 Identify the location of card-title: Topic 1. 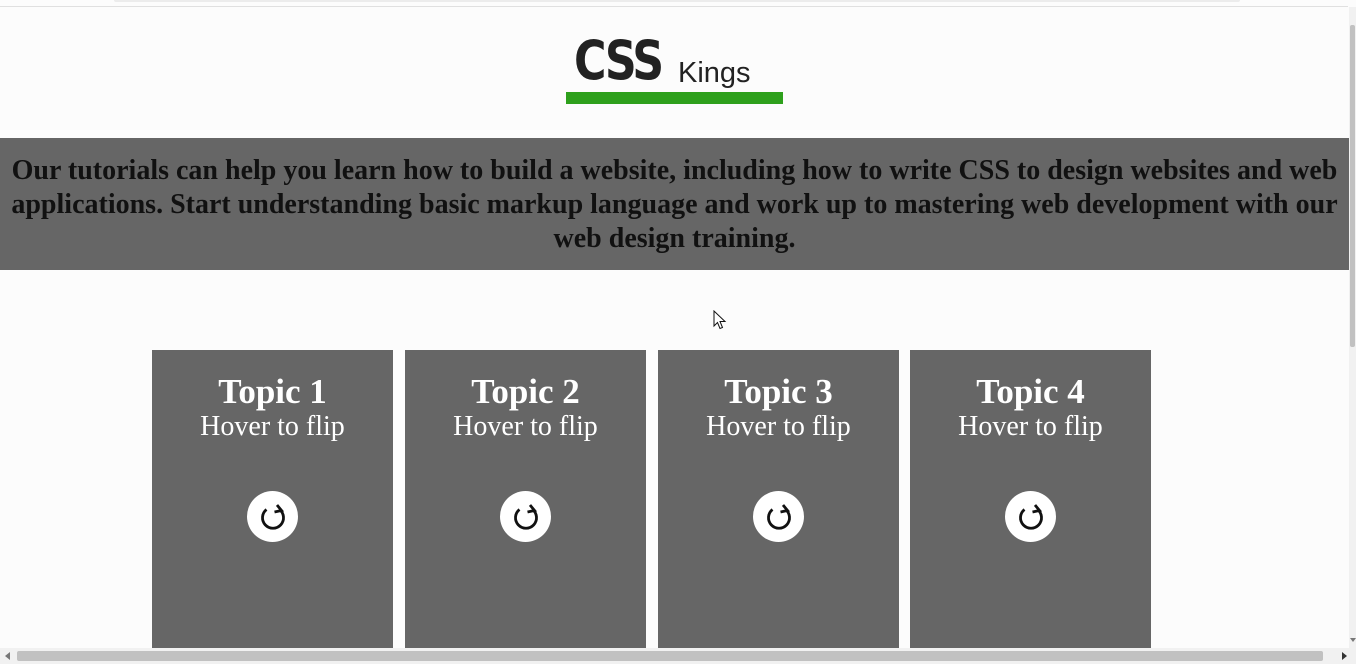
(272, 391).